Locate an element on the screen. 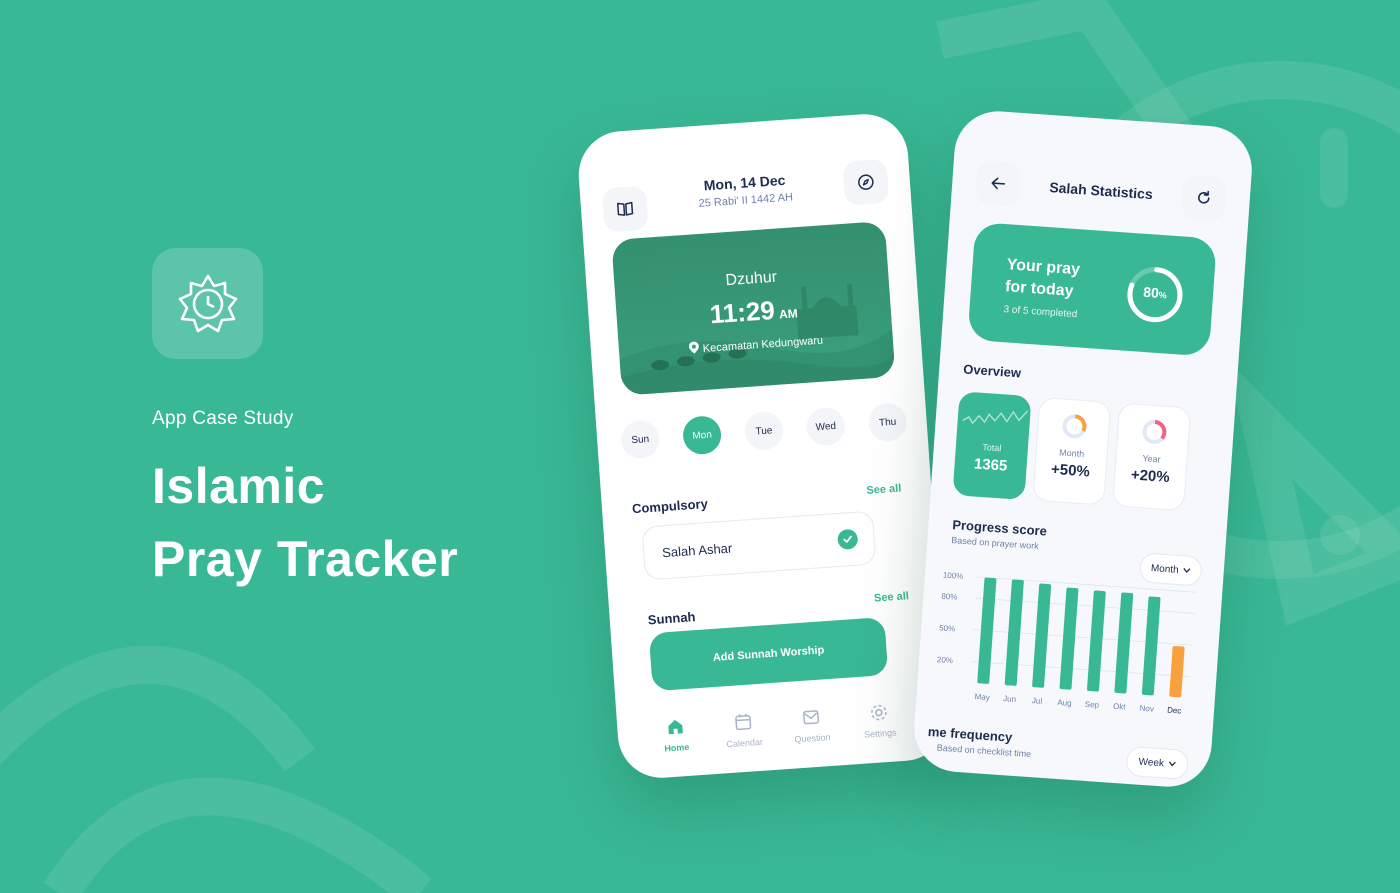  day-sun: Sun is located at coordinates (640, 439).